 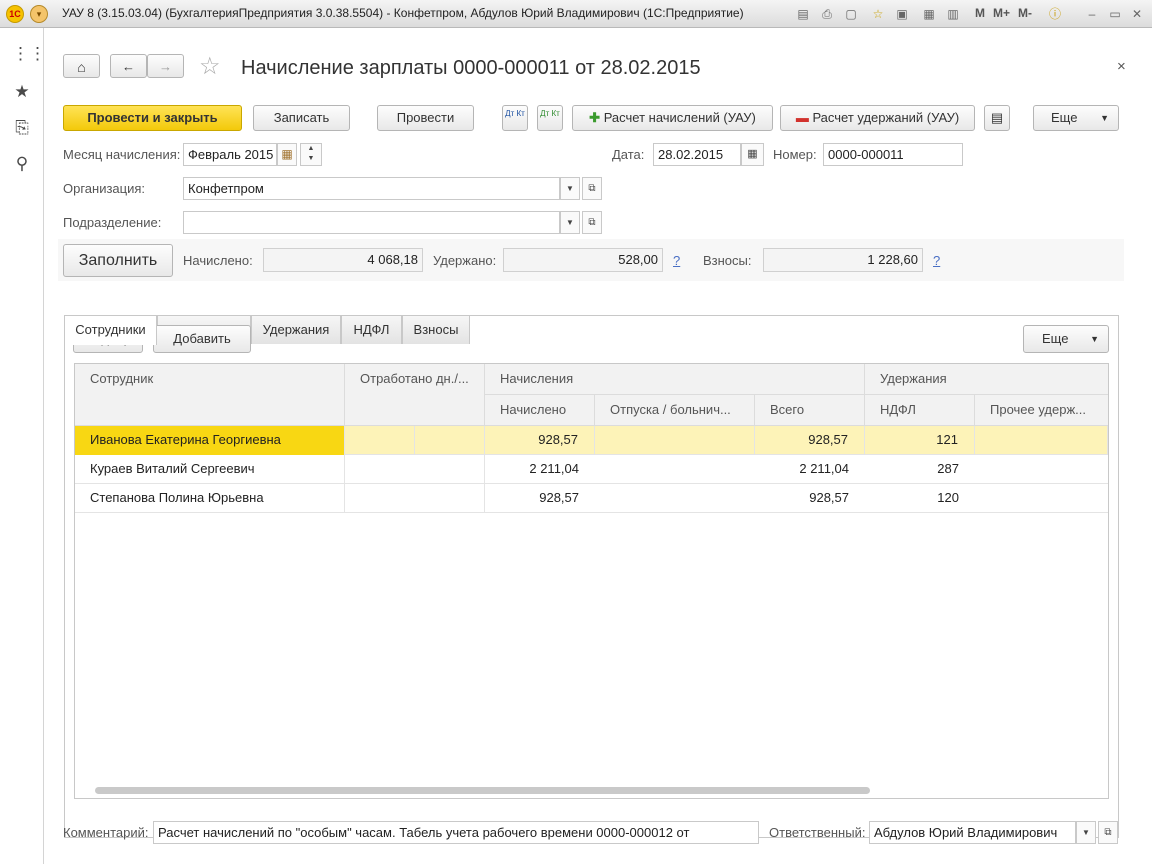 I want to click on print-icon: ⎙, so click(x=827, y=14).